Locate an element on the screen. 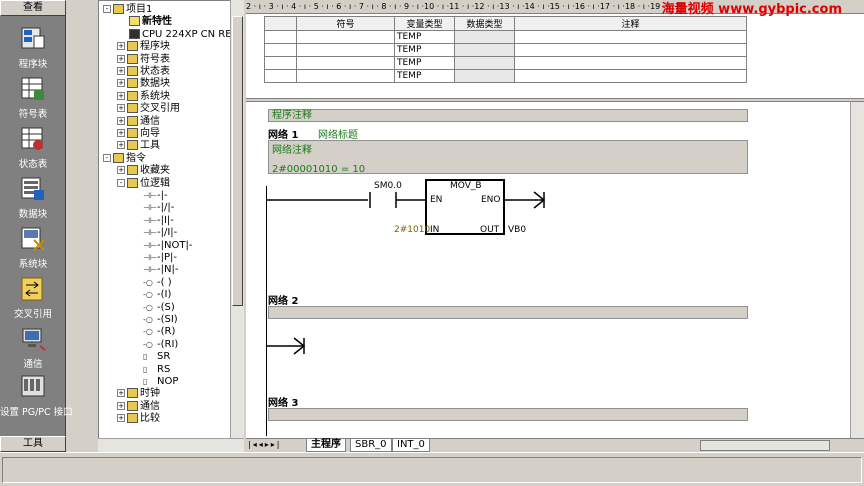 This screenshot has width=864, height=486. network-1-ladder is located at coordinates (406, 211).